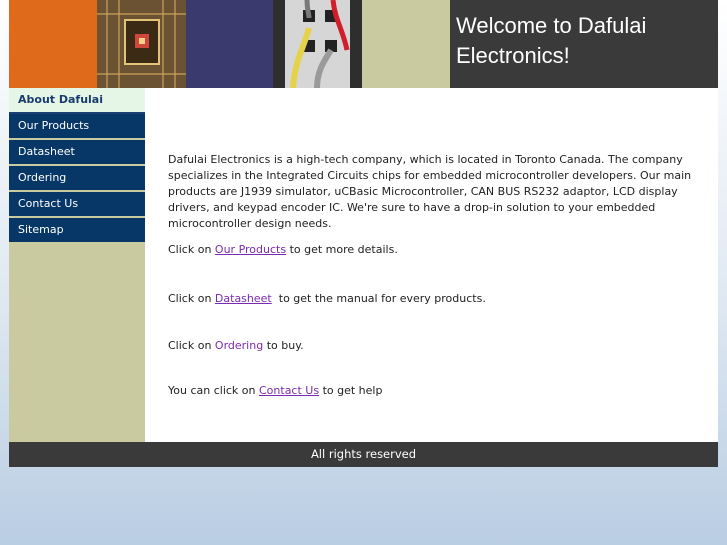 Image resolution: width=727 pixels, height=545 pixels. I want to click on sidebar-item-datasheet: Datasheet, so click(77, 153).